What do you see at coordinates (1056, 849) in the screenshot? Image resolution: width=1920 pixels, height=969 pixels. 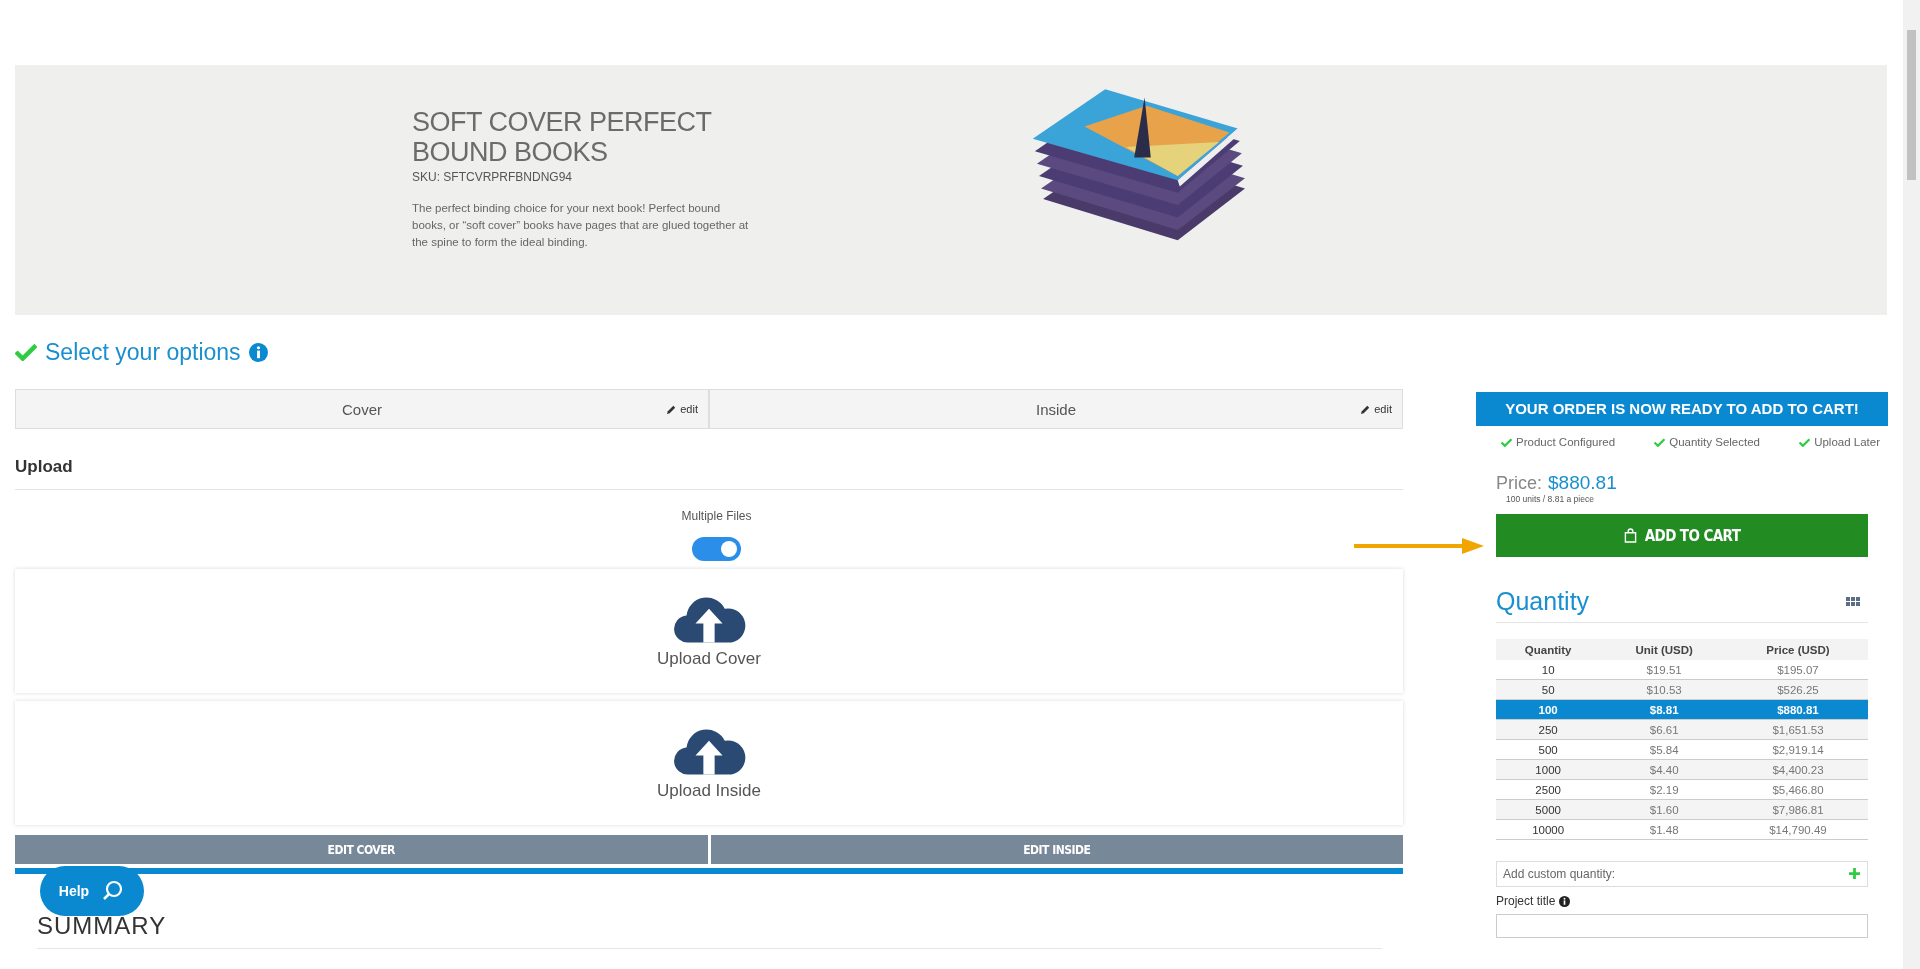 I see `edit-button: EDIT INSIDE` at bounding box center [1056, 849].